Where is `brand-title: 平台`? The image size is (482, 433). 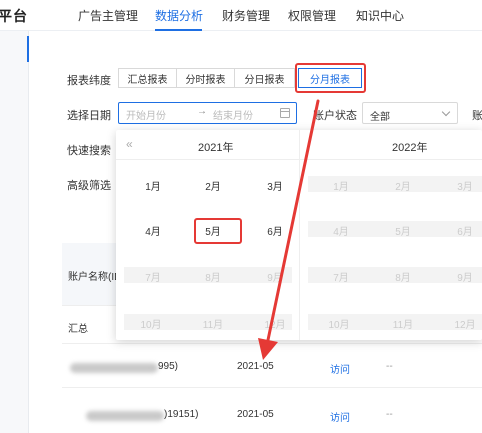 brand-title: 平台 is located at coordinates (14, 16).